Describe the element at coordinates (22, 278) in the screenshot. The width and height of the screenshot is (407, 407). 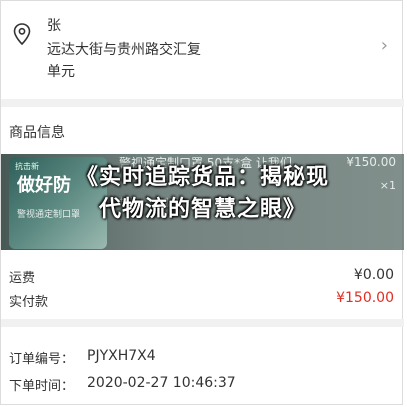
I see `shipping-label: 运费` at that location.